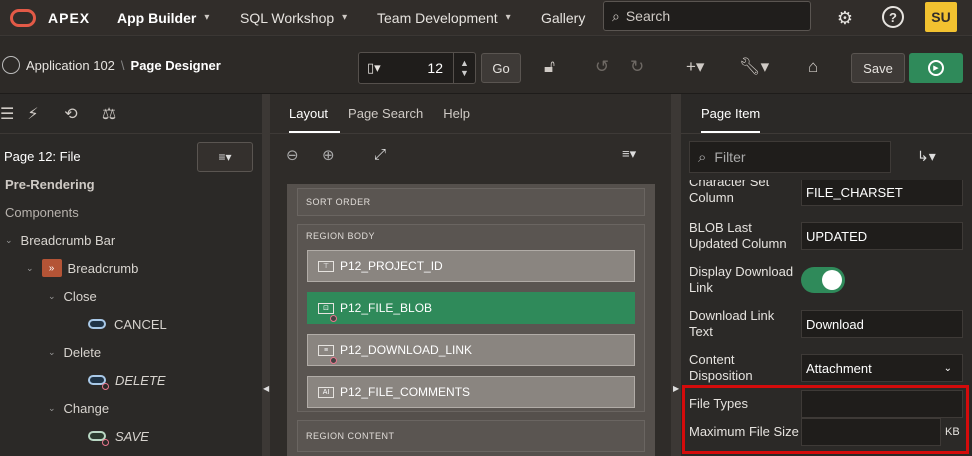 Image resolution: width=972 pixels, height=456 pixels. Describe the element at coordinates (7, 114) in the screenshot. I see `tab-rendering-icon: ☰` at that location.